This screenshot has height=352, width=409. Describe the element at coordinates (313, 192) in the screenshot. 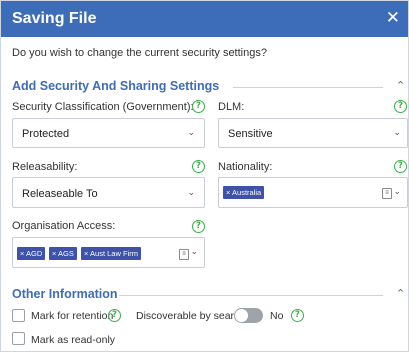

I see `nationality-multiselect: × Australia ≡ ⌄` at that location.